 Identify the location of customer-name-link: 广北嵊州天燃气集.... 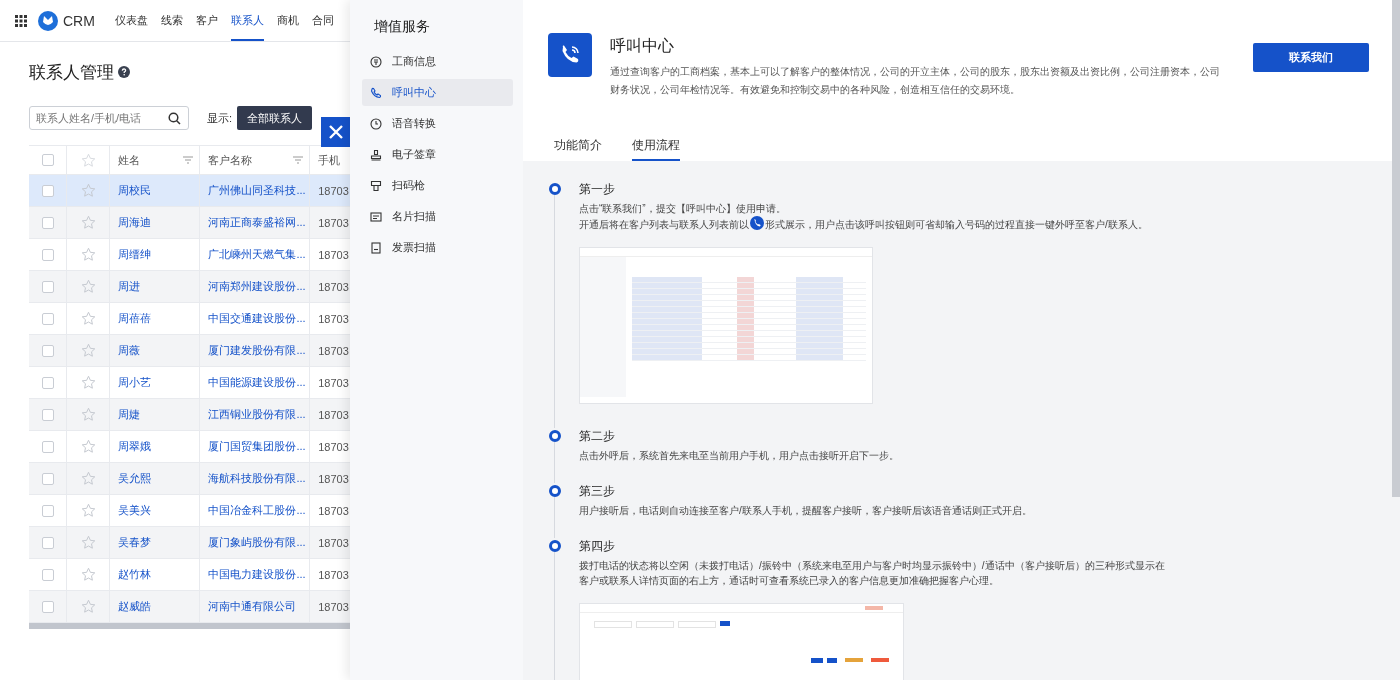
(257, 254).